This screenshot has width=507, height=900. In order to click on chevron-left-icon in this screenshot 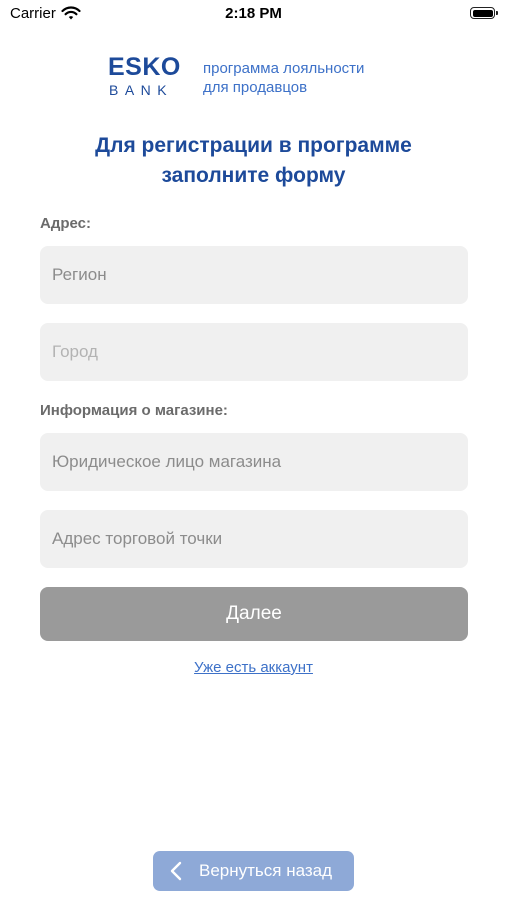, I will do `click(176, 871)`.